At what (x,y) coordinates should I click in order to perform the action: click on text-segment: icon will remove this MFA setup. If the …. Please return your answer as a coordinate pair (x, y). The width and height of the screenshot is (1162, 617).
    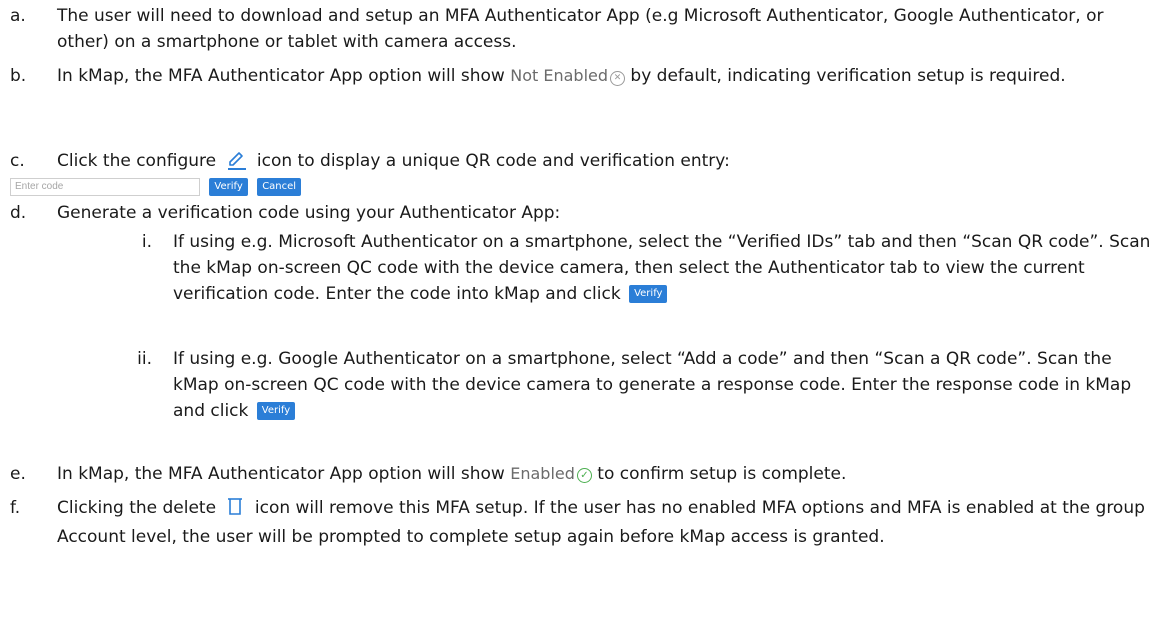
    Looking at the image, I should click on (601, 522).